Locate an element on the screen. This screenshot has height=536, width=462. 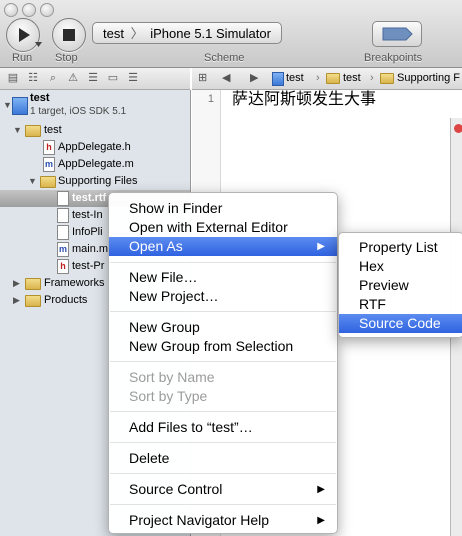
header-file-icon: h is located at coordinates (49, 147).